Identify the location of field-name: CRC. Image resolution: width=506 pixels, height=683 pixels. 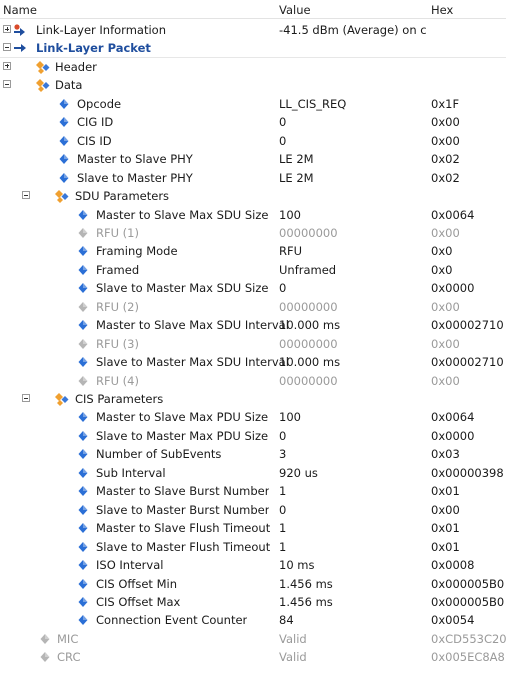
(69, 657).